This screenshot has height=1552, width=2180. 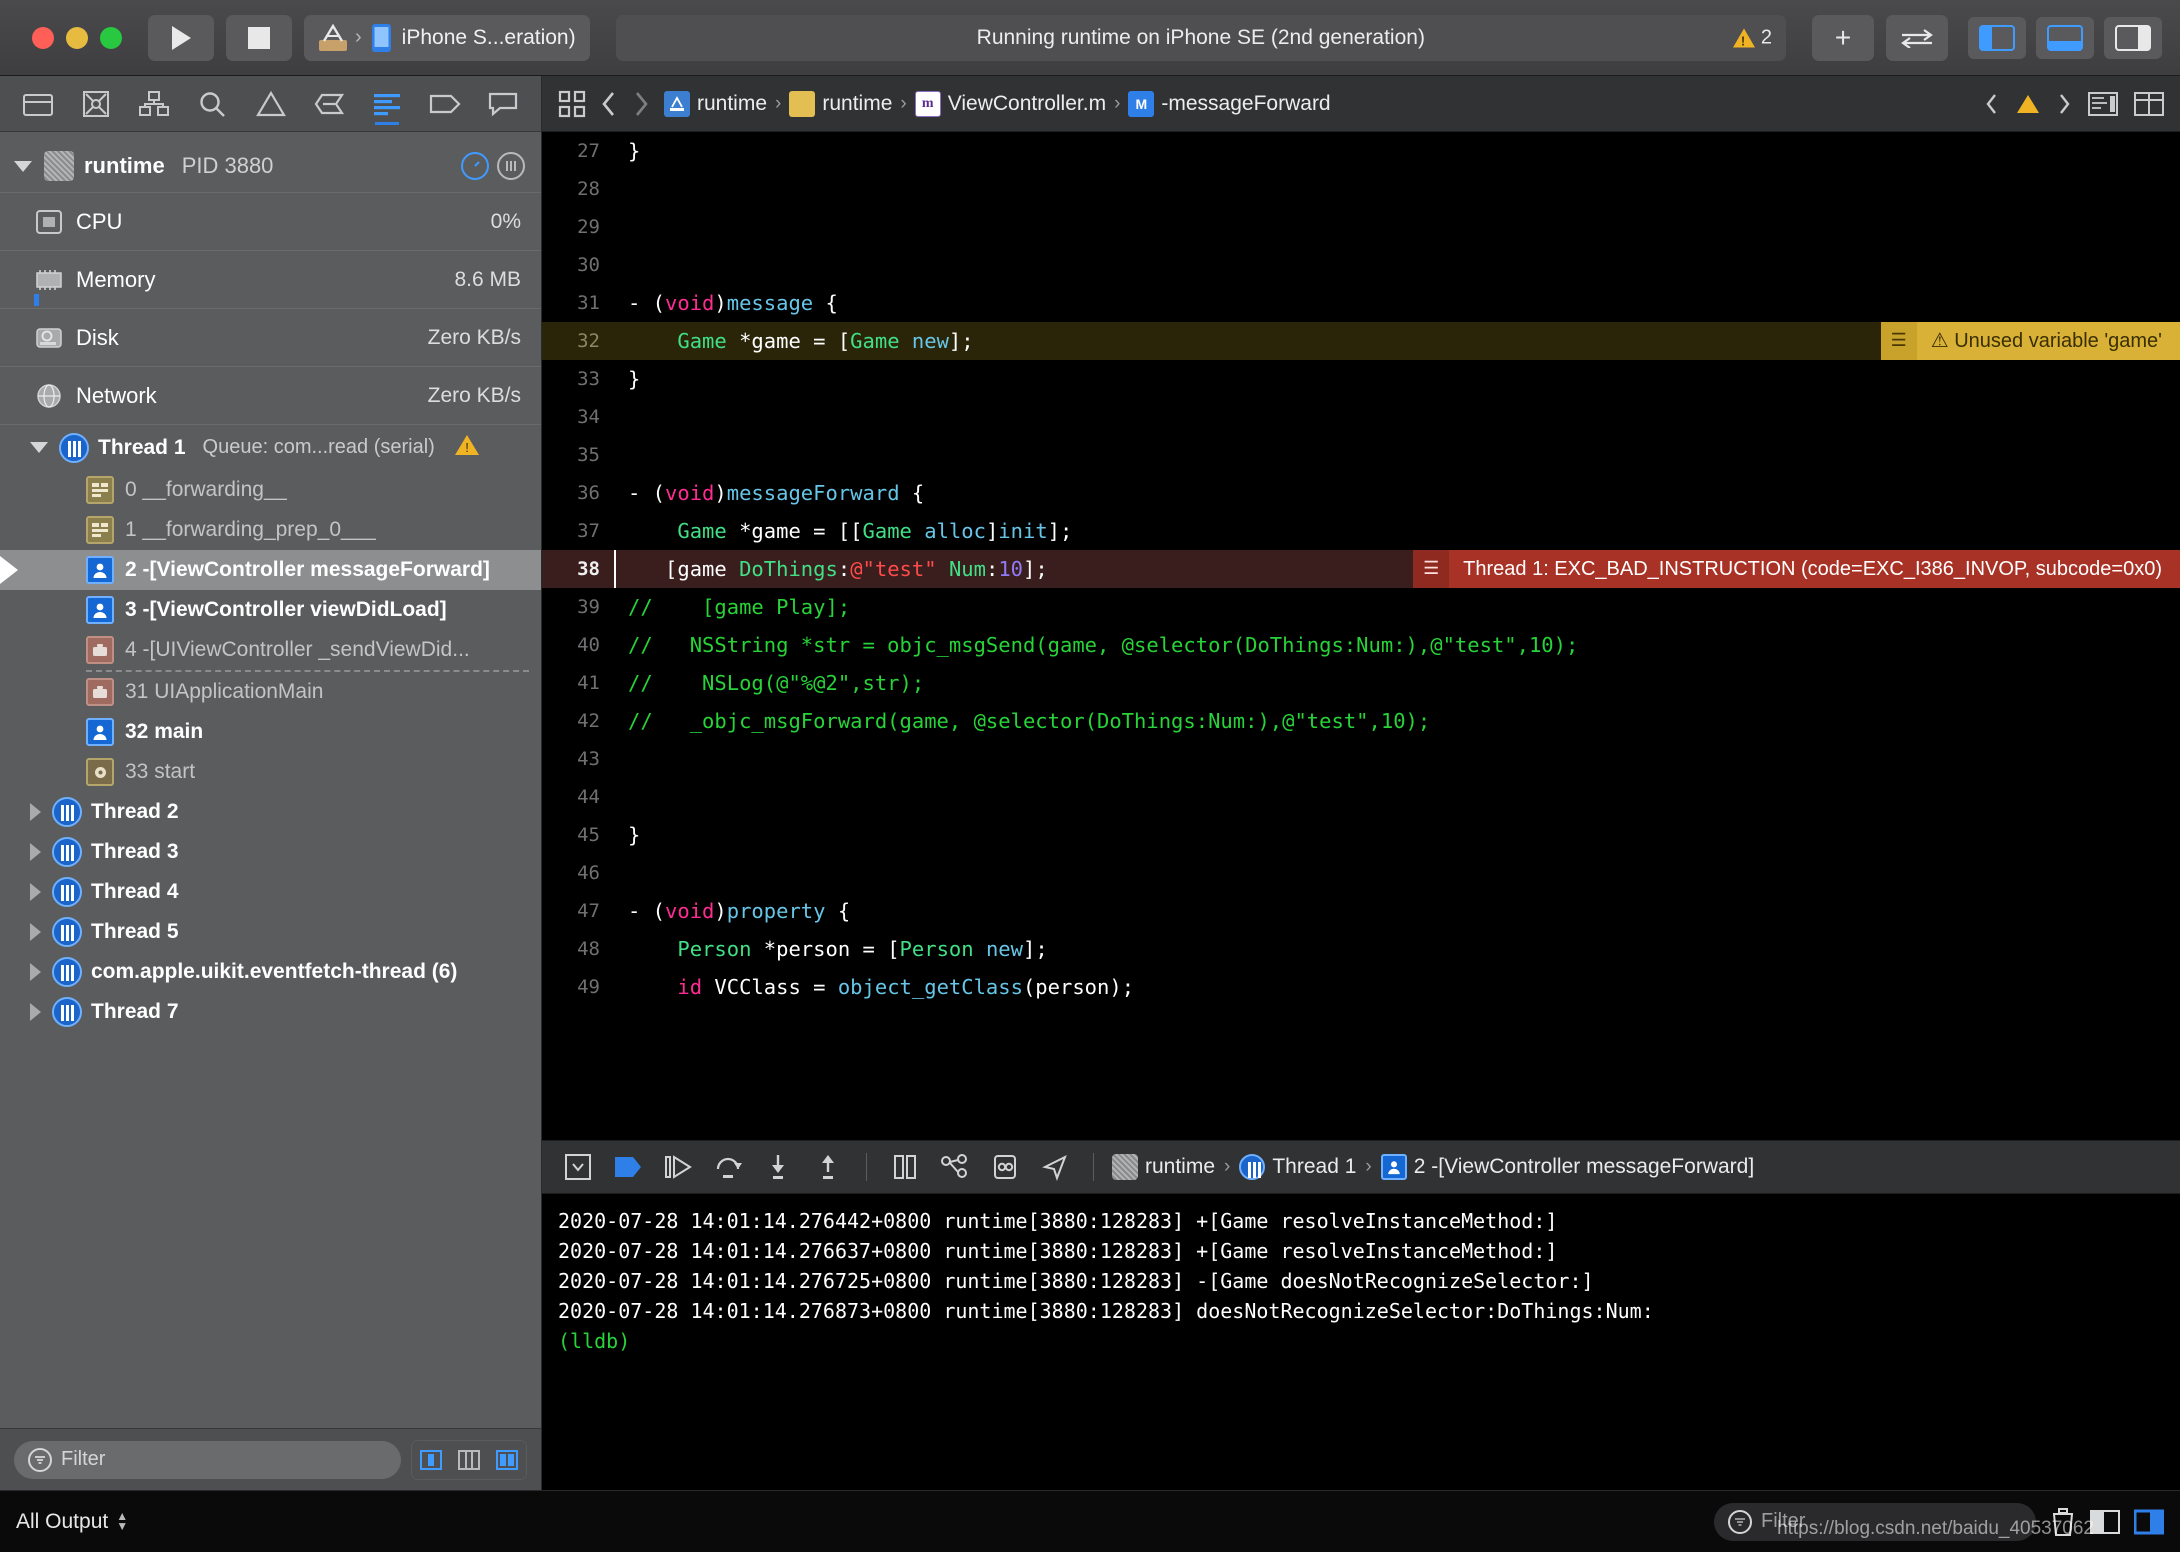 What do you see at coordinates (578, 341) in the screenshot?
I see `line-number: 32` at bounding box center [578, 341].